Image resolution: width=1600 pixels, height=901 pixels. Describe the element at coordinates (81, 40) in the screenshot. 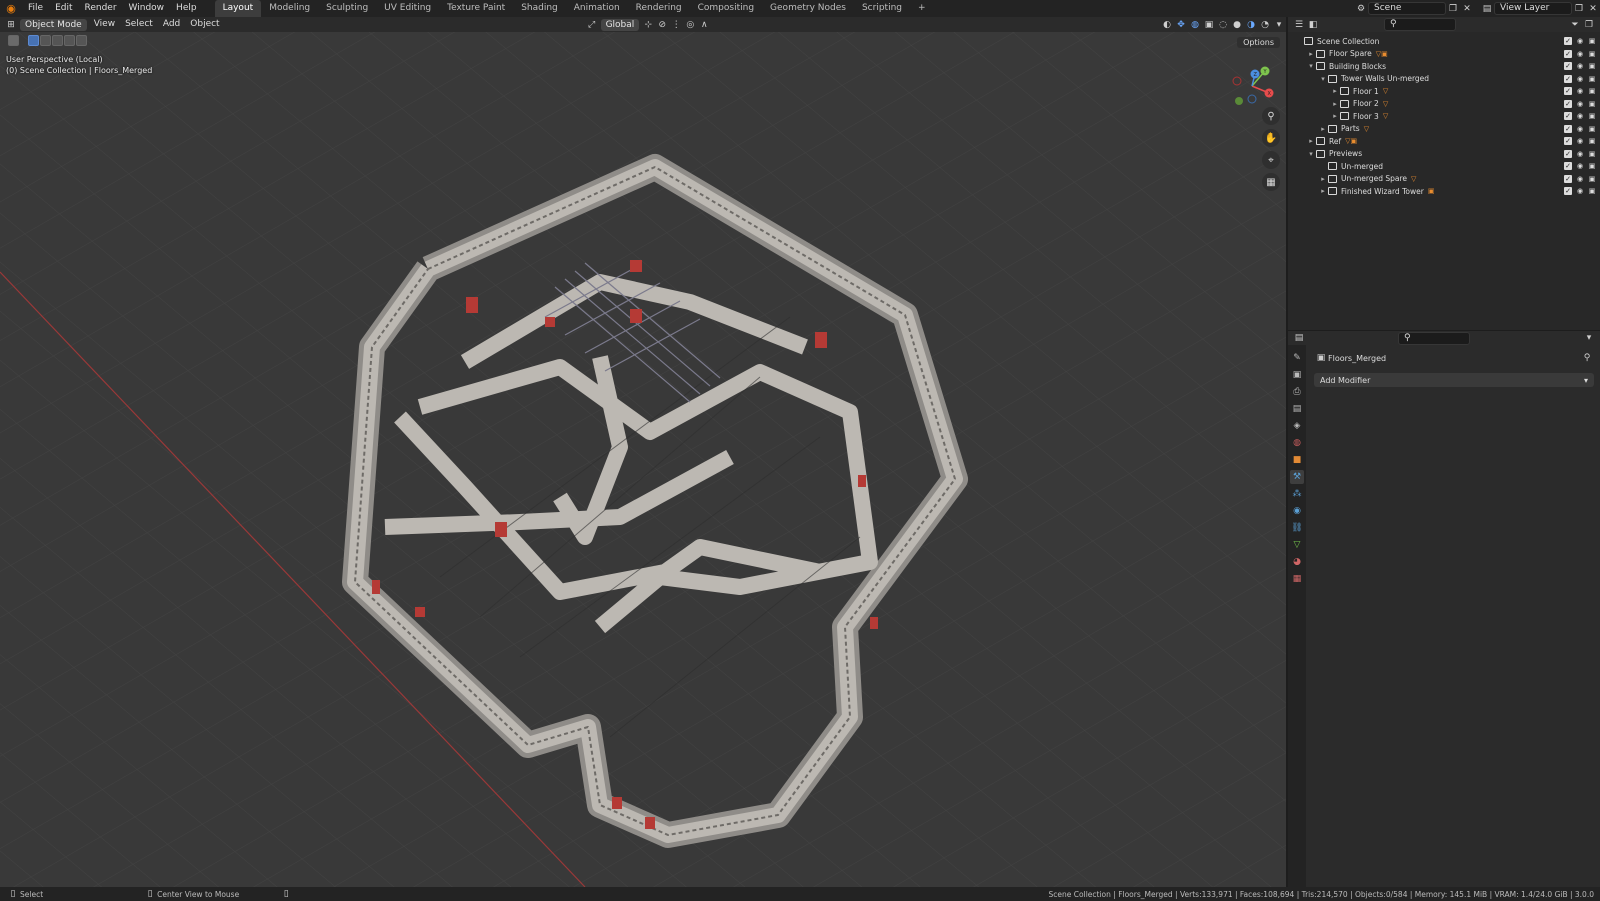

I see `select-intersect-icon` at that location.